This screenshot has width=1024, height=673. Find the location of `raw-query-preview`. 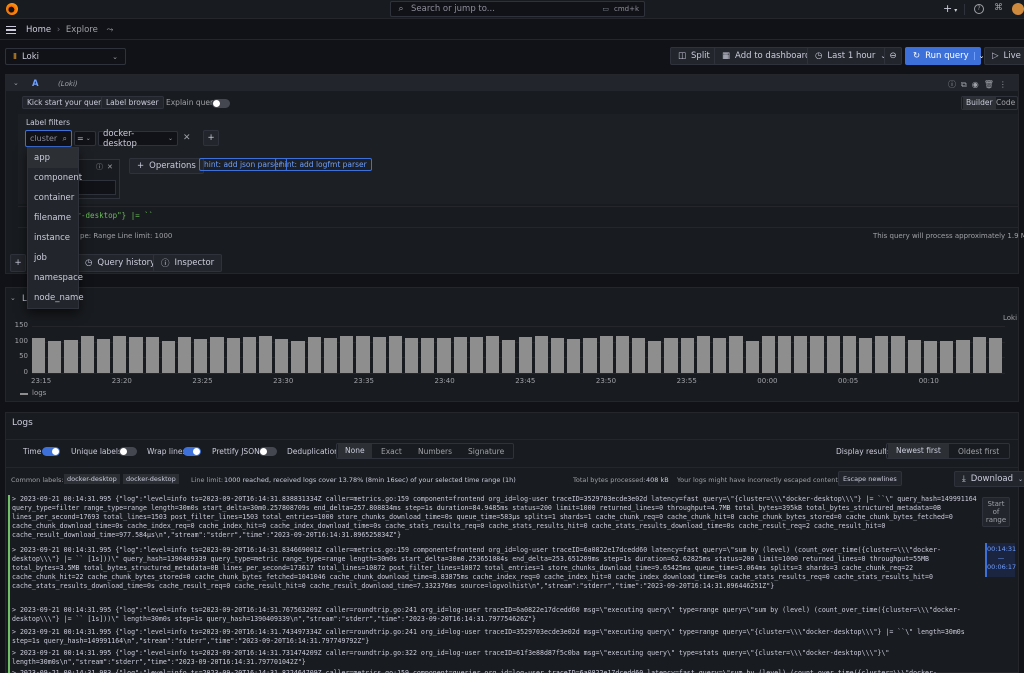

raw-query-preview is located at coordinates (518, 216).